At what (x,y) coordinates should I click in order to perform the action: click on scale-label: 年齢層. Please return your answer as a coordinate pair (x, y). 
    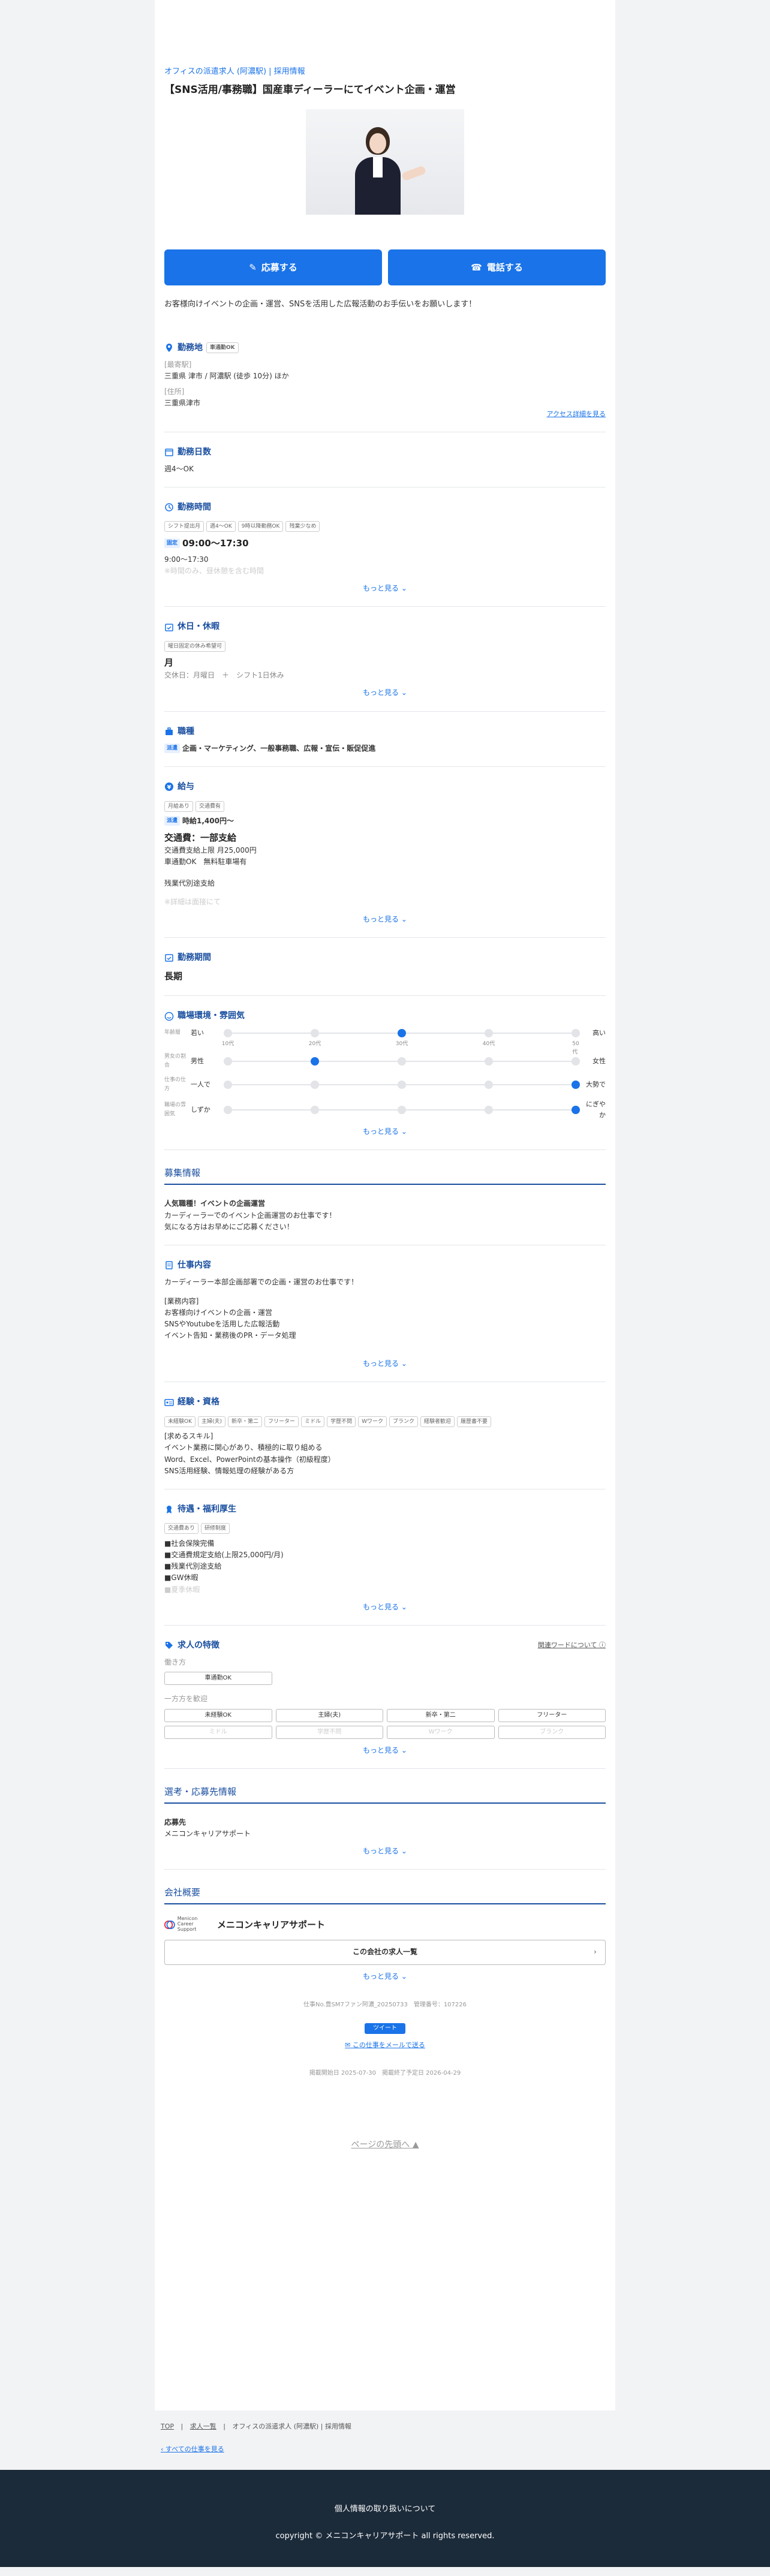
    Looking at the image, I should click on (172, 1033).